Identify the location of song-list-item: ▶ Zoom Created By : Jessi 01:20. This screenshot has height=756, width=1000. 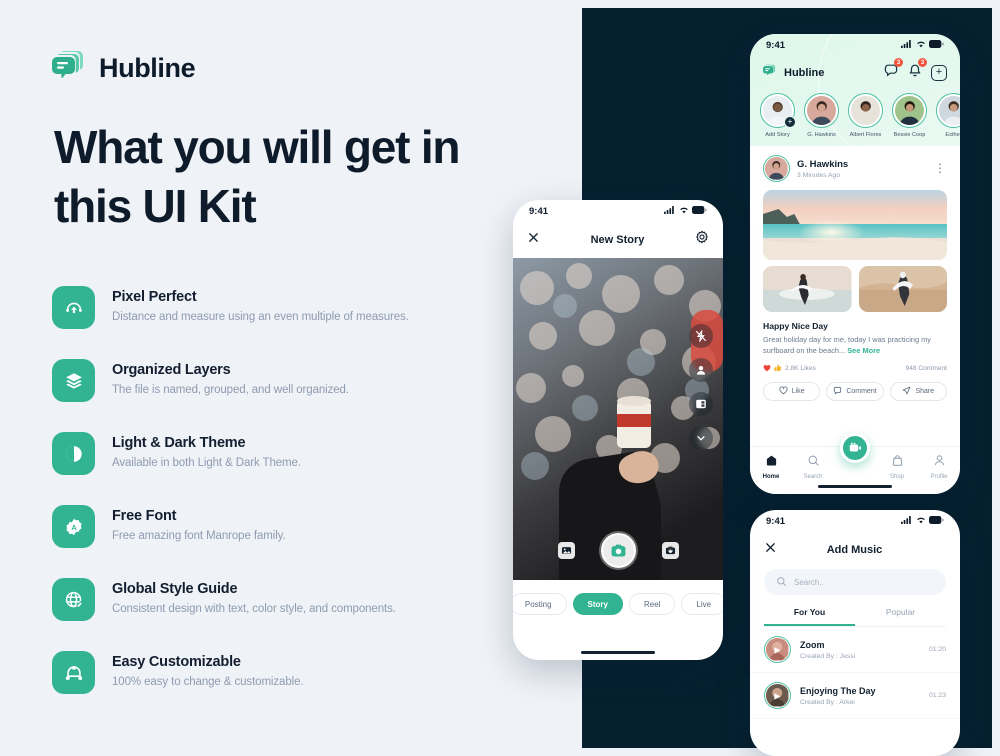
(855, 650).